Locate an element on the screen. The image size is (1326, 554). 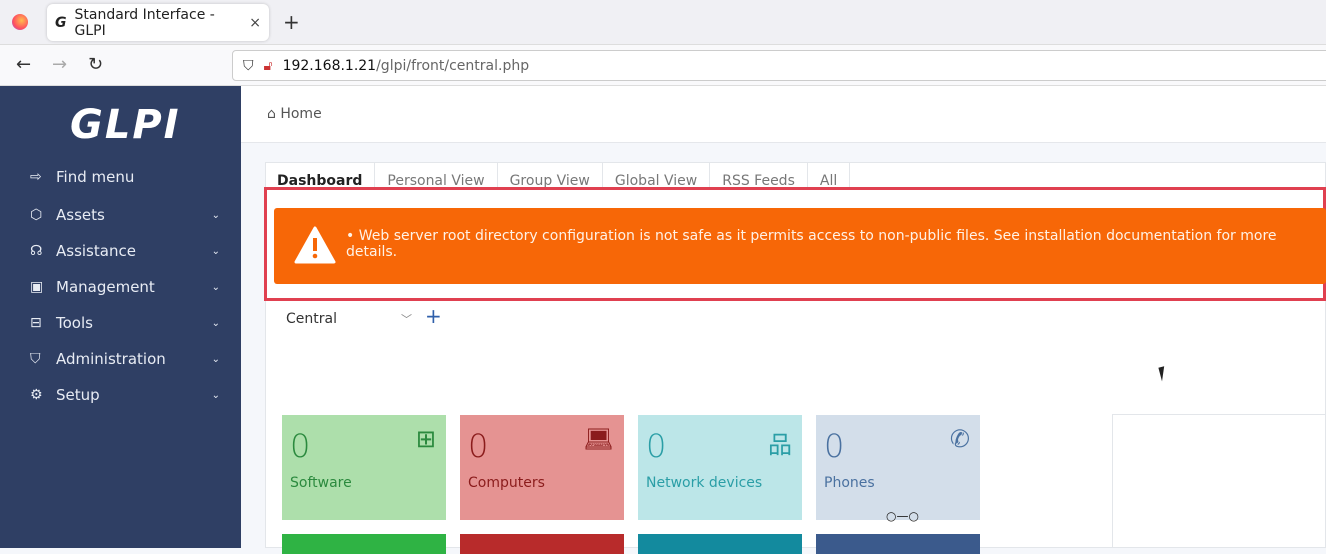
url-host: 192.168.1.21 is located at coordinates (329, 65).